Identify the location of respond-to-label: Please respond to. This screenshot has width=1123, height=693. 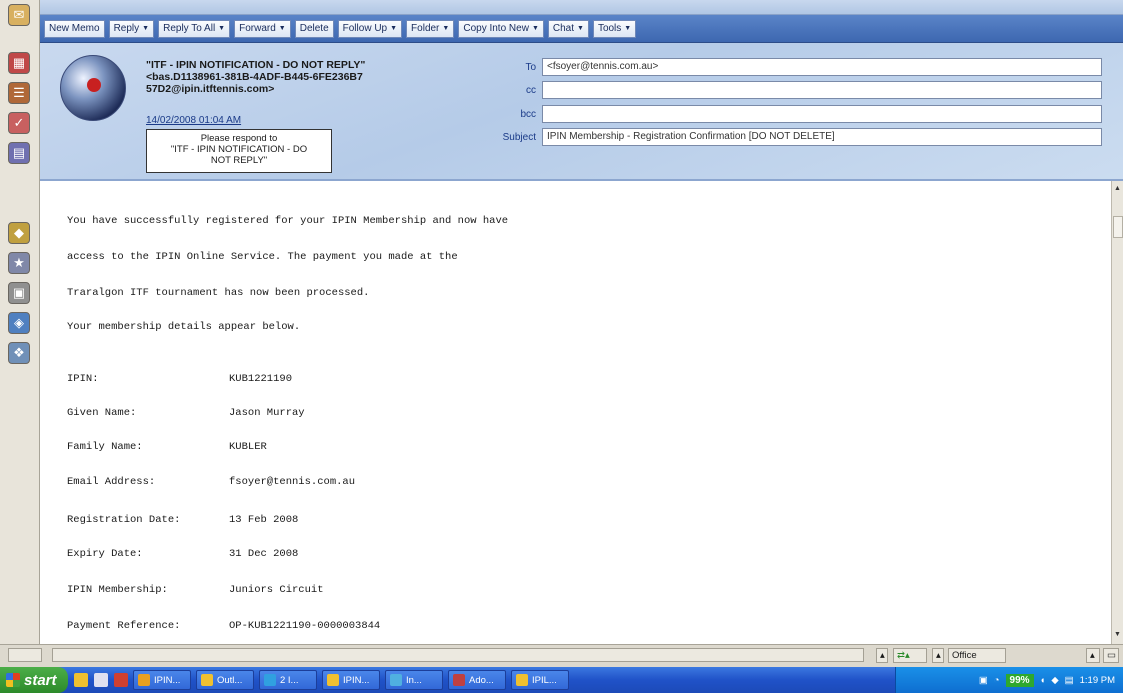
(239, 138).